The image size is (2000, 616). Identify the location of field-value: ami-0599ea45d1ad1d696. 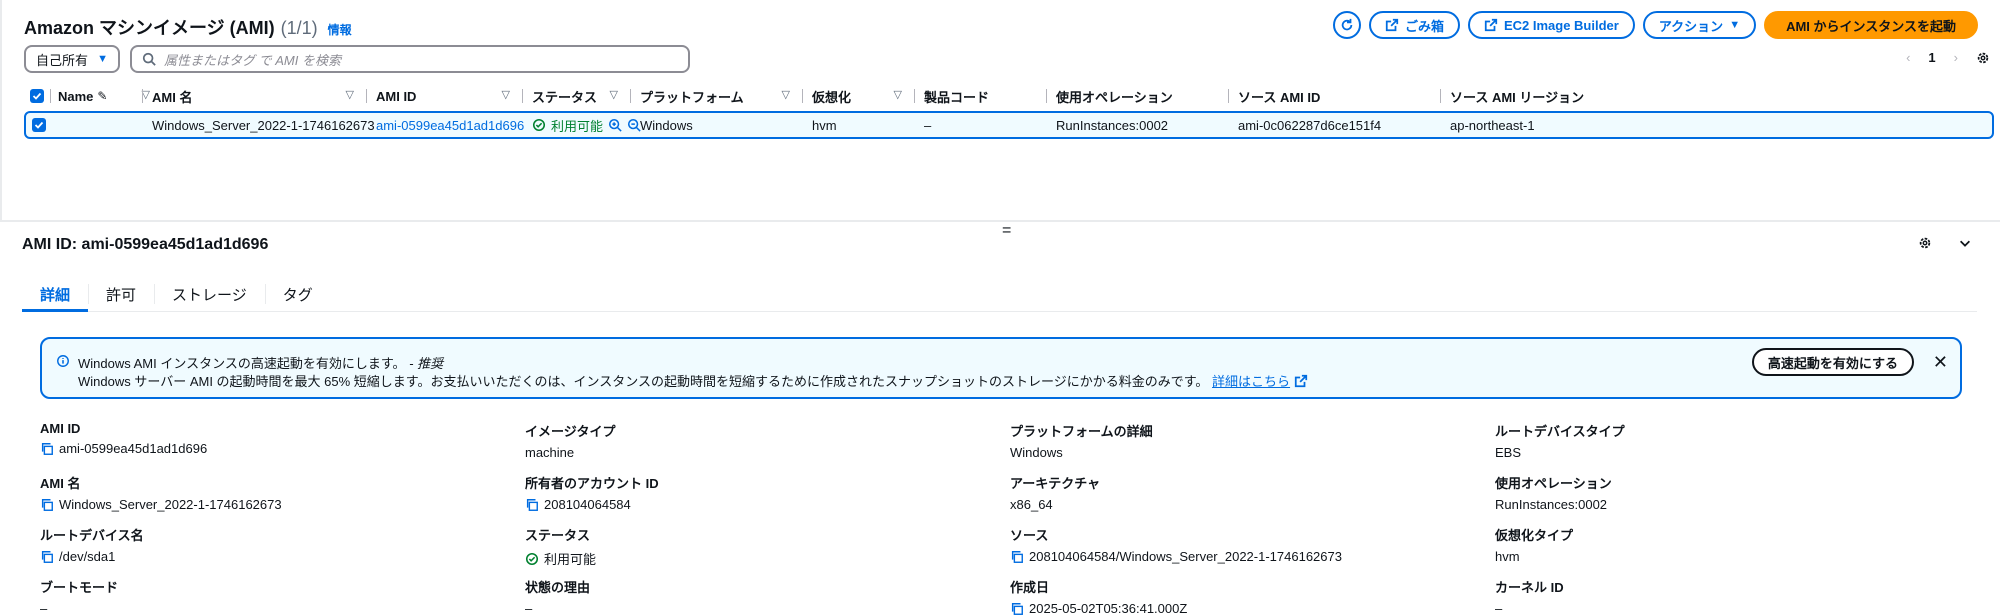
(133, 448).